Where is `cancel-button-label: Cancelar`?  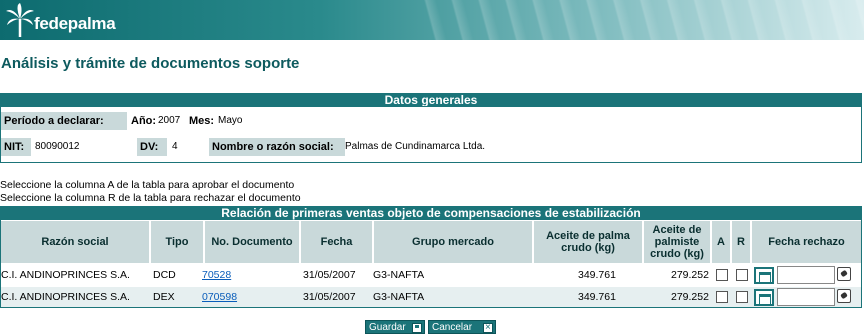
cancel-button-label: Cancelar is located at coordinates (452, 327).